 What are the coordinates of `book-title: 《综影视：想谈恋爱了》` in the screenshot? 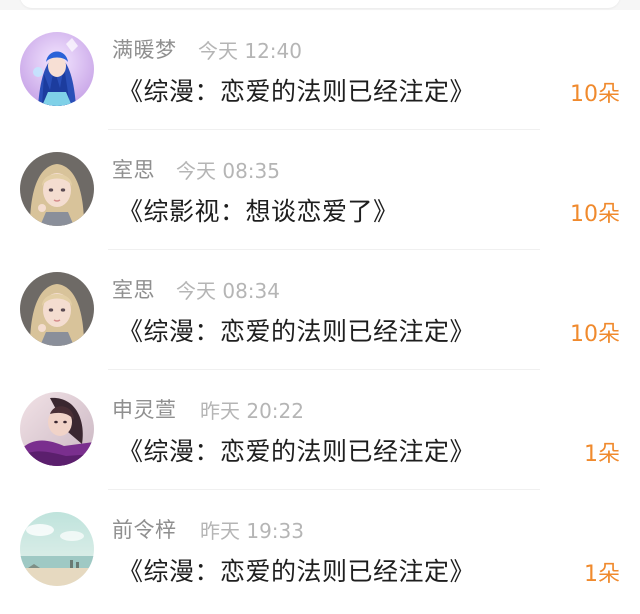 It's located at (258, 210).